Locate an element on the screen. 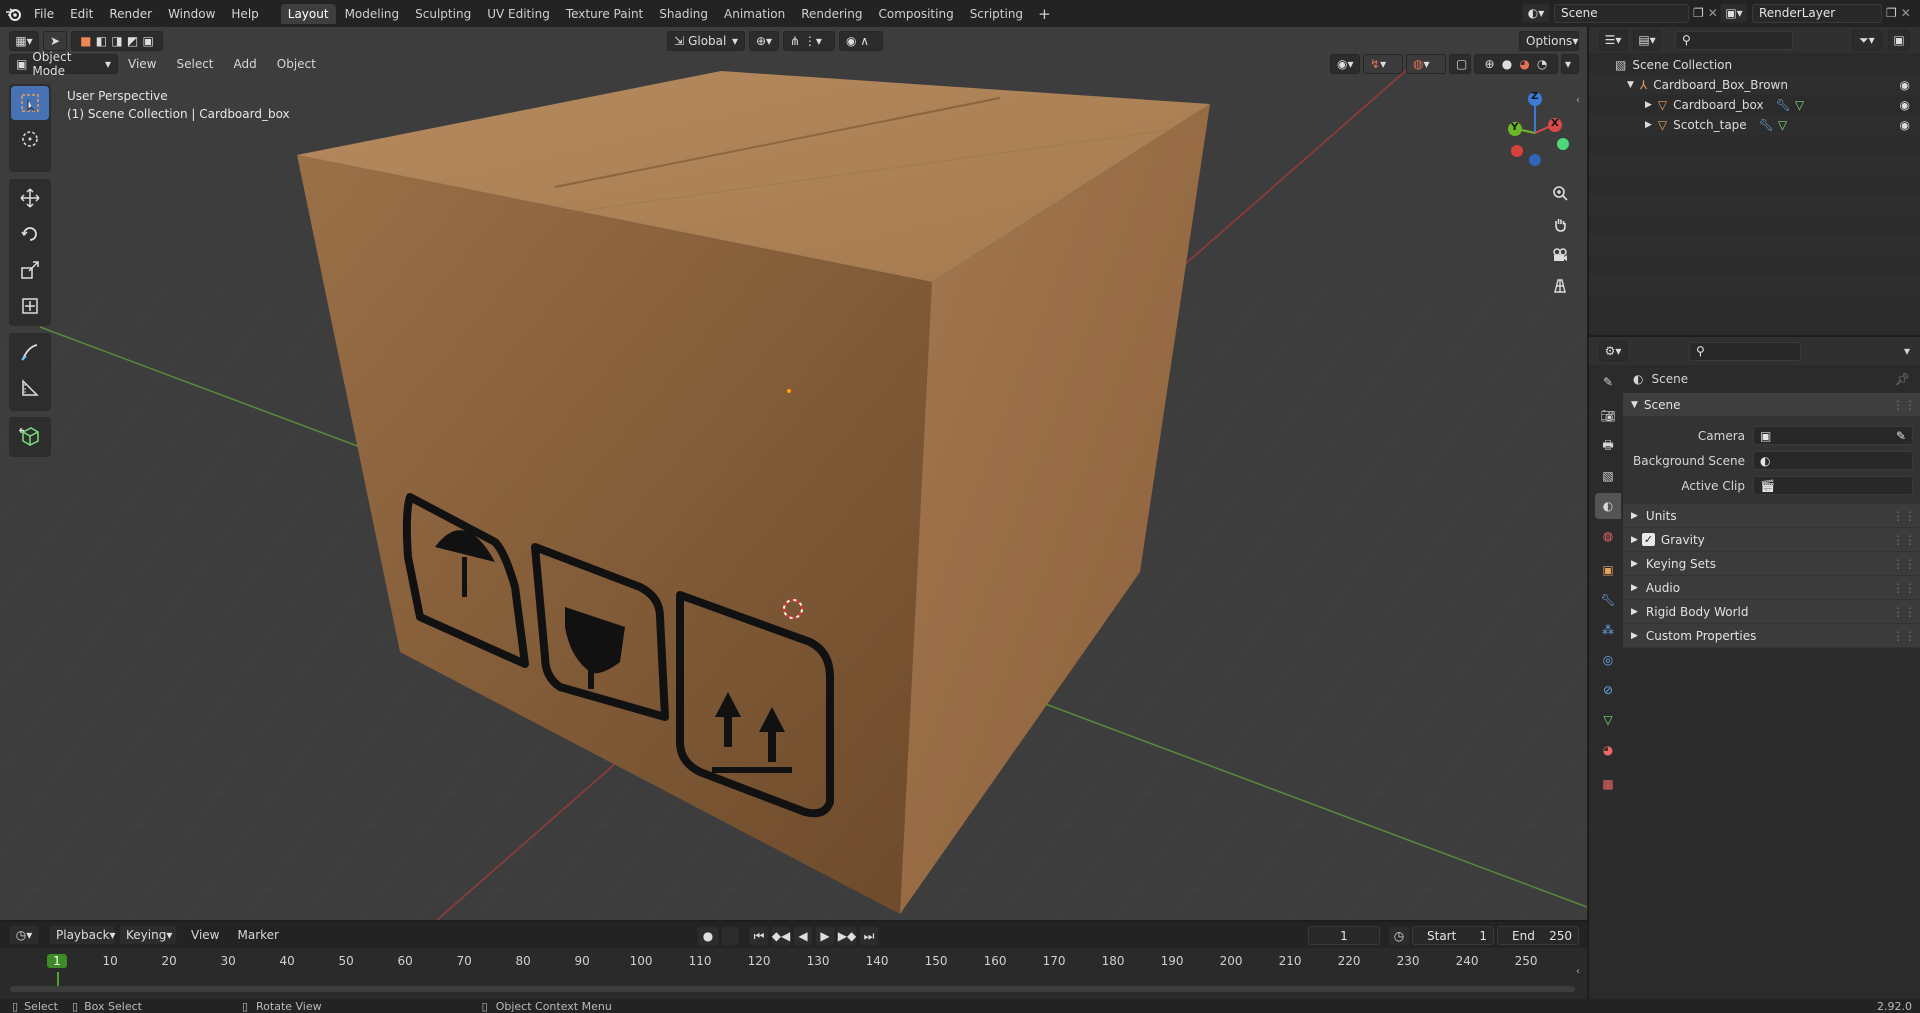 This screenshot has height=1013, width=1920. outliner-editor-icon: ☰▾ is located at coordinates (1613, 40).